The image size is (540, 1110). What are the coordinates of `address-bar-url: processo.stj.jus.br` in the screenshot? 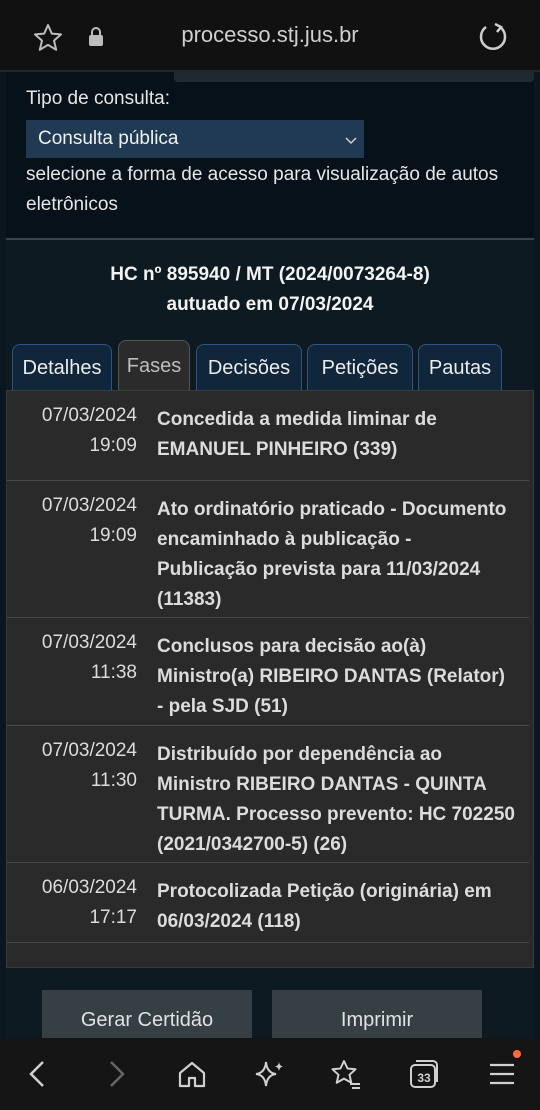 It's located at (270, 35).